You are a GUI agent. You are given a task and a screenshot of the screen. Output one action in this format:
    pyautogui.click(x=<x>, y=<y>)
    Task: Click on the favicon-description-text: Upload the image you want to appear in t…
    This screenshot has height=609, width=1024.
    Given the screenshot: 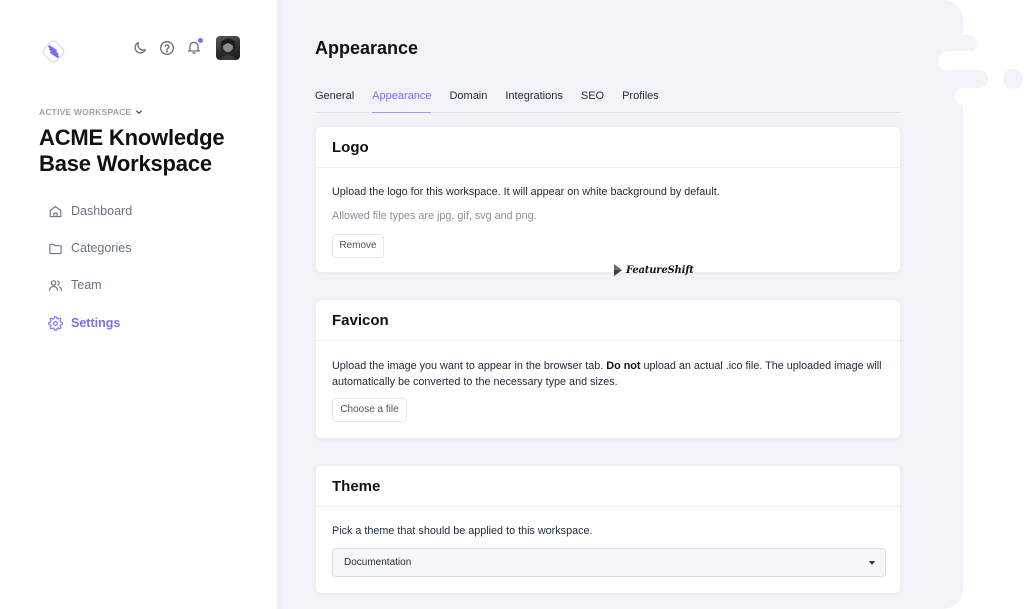 What is the action you would take?
    pyautogui.click(x=469, y=366)
    